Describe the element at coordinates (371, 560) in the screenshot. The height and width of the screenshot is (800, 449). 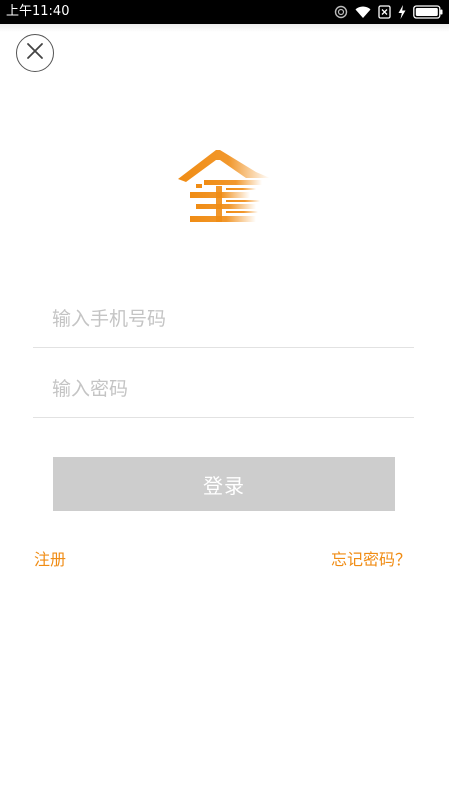
I see `forgot-password-link: 忘记密码？` at that location.